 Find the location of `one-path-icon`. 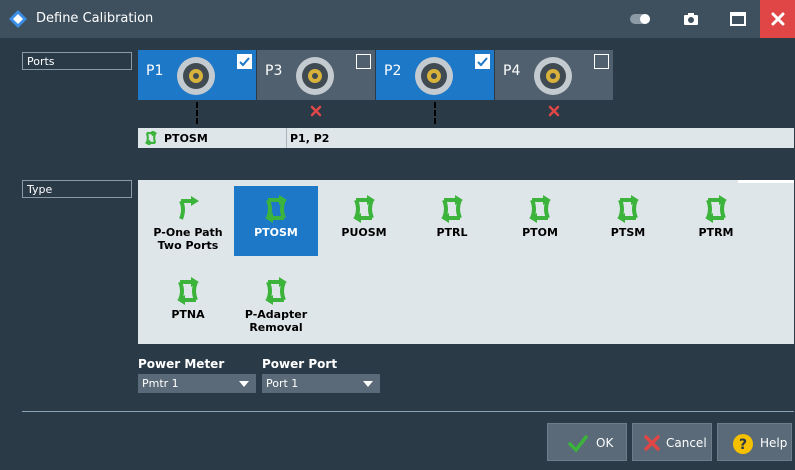

one-path-icon is located at coordinates (189, 208).